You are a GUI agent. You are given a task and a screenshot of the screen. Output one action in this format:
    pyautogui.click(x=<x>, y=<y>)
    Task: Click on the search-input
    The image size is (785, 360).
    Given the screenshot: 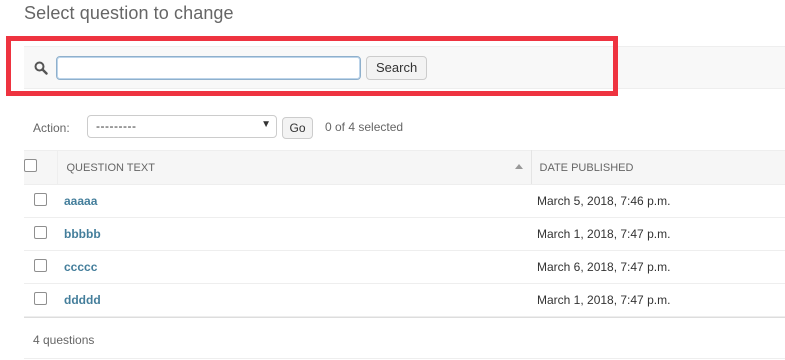 What is the action you would take?
    pyautogui.click(x=208, y=68)
    